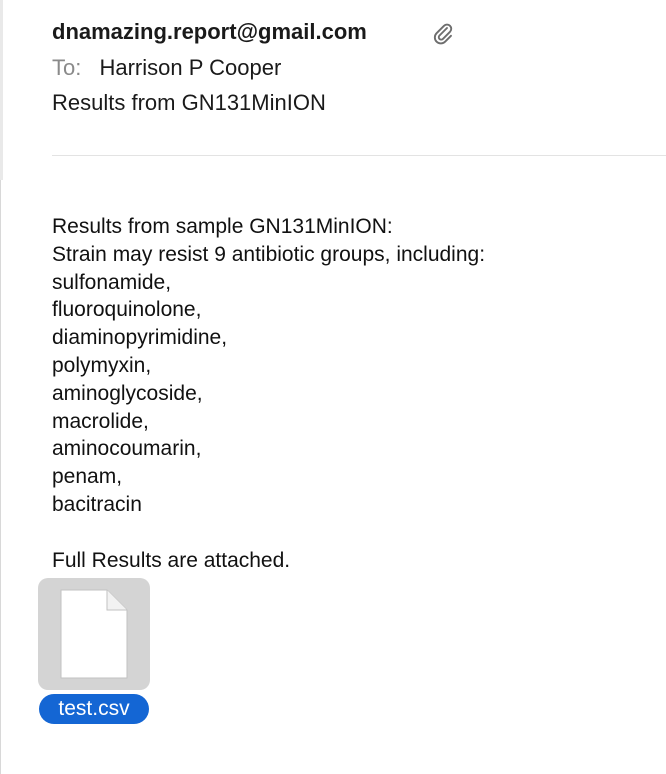 The image size is (666, 774). What do you see at coordinates (127, 310) in the screenshot?
I see `antibiotic-item: fluoroquinolone,` at bounding box center [127, 310].